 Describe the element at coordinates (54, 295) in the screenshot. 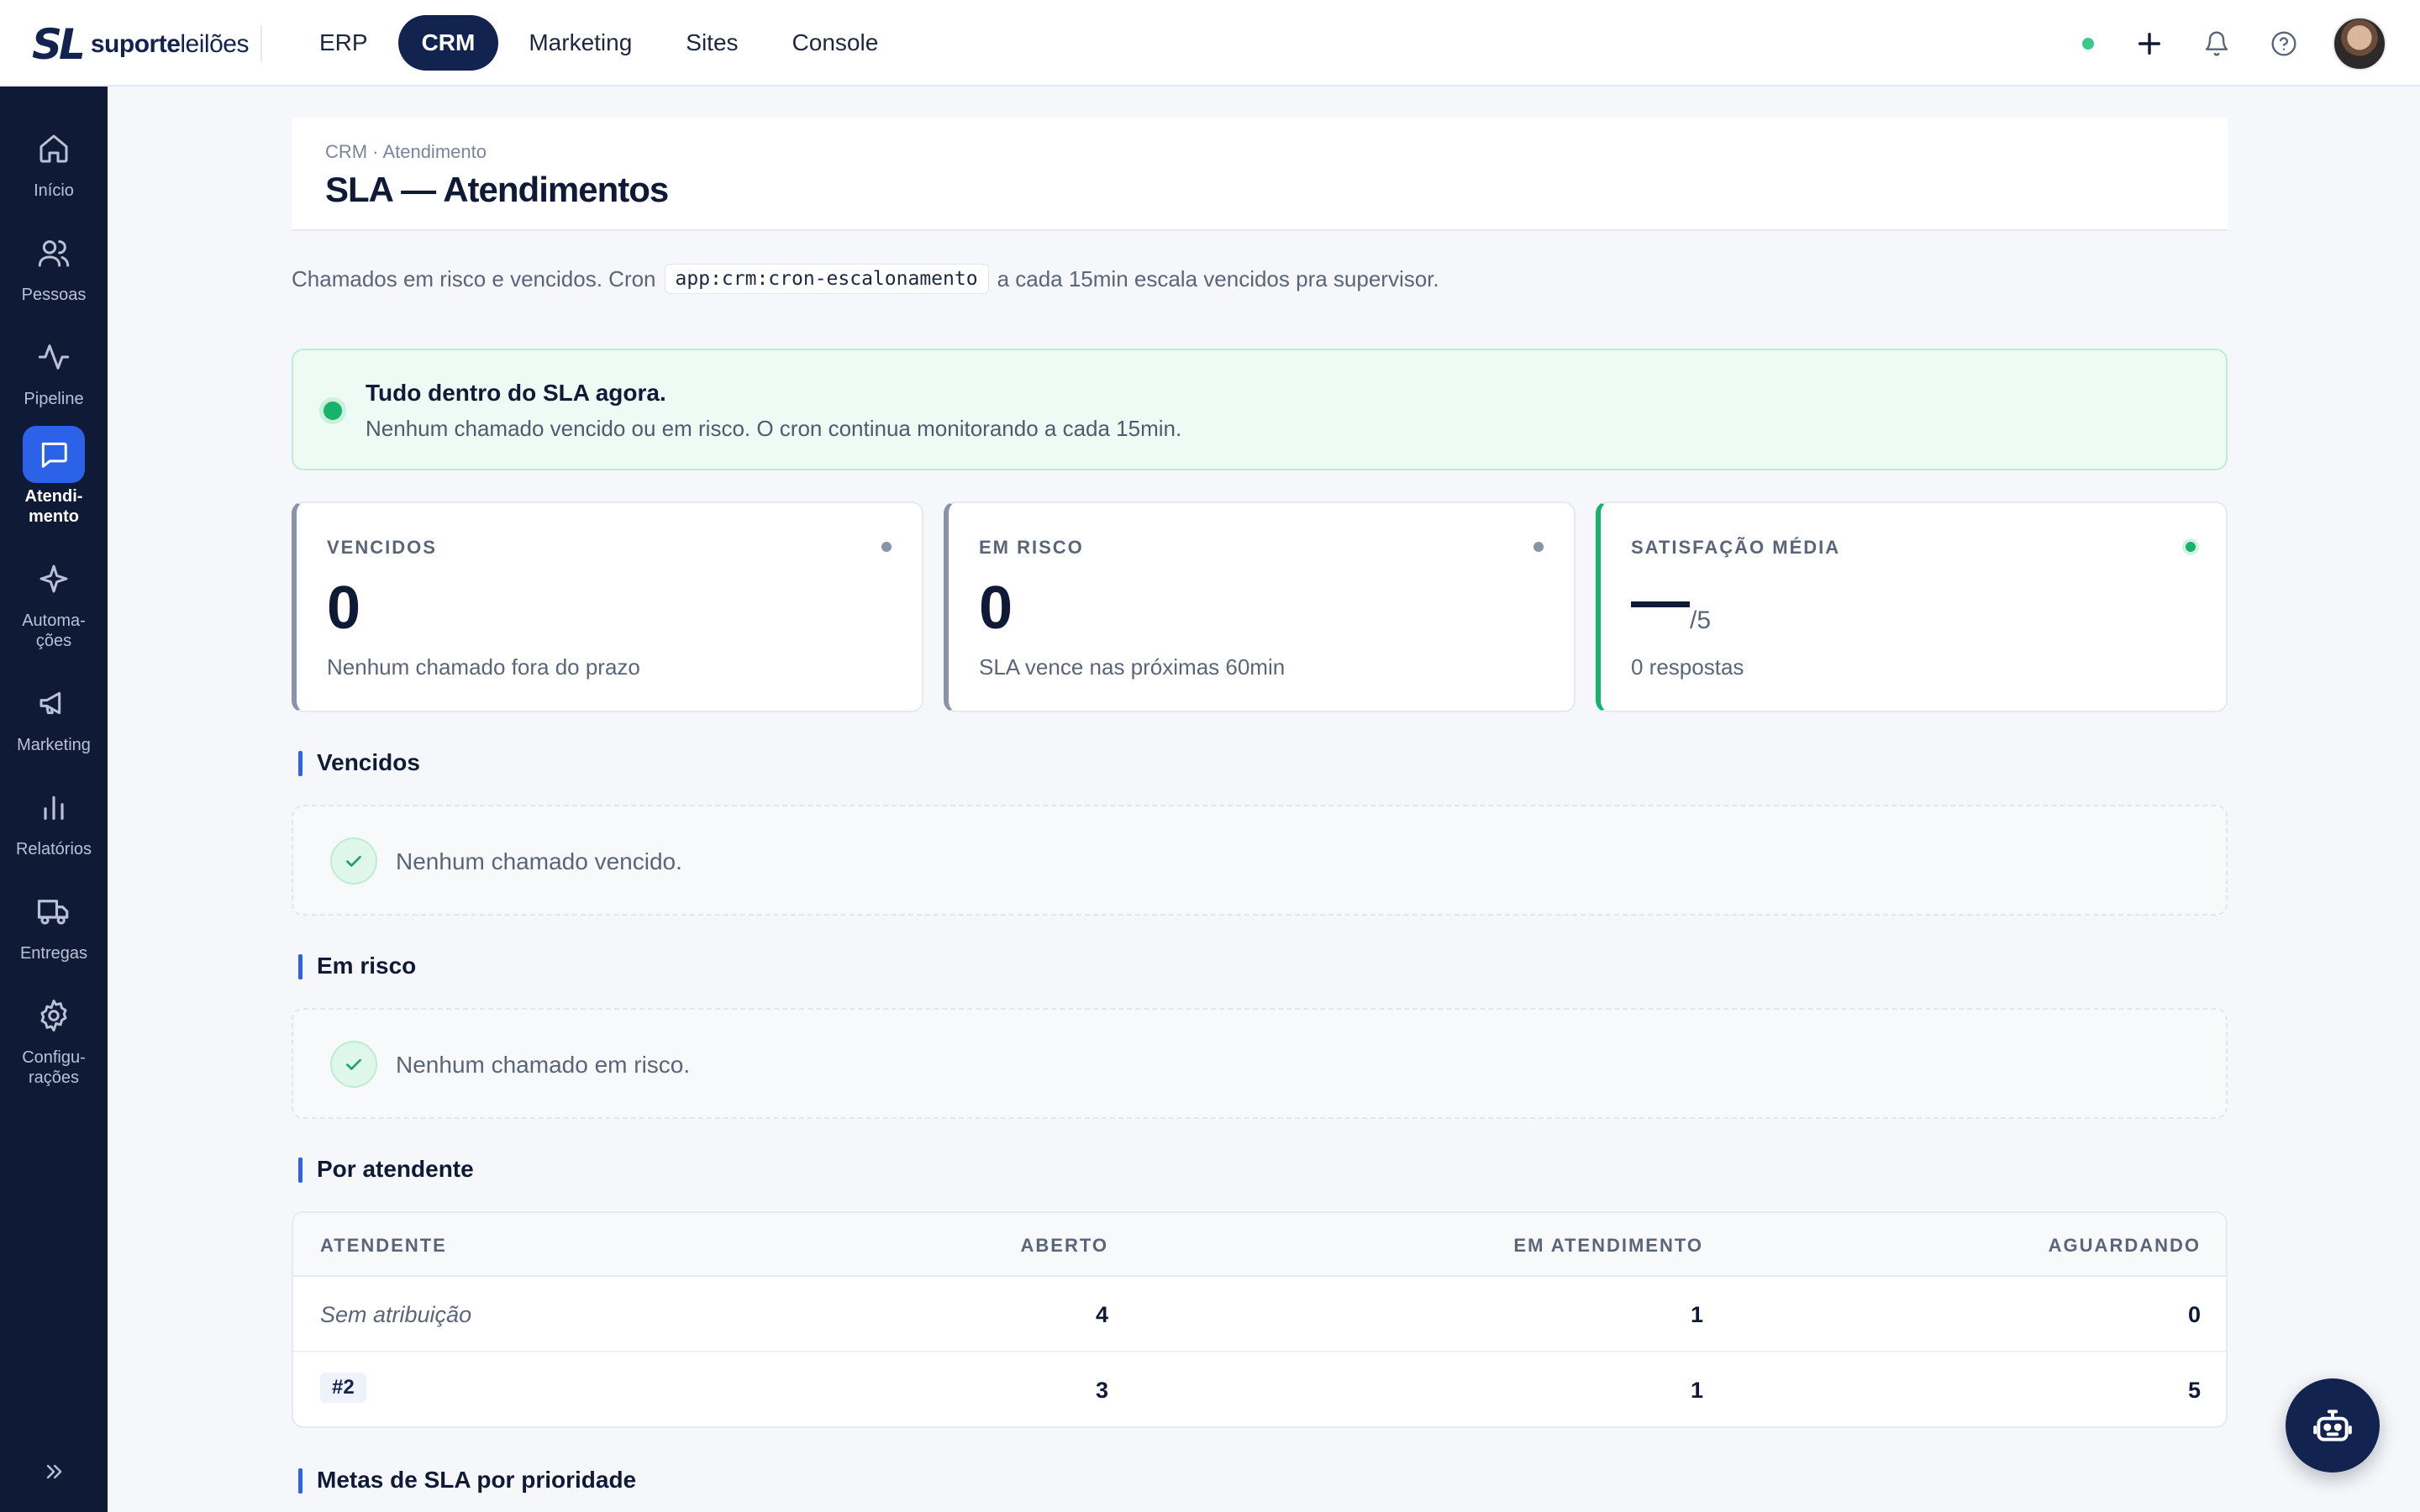

I see `sidebar-item-label: Pessoas` at that location.